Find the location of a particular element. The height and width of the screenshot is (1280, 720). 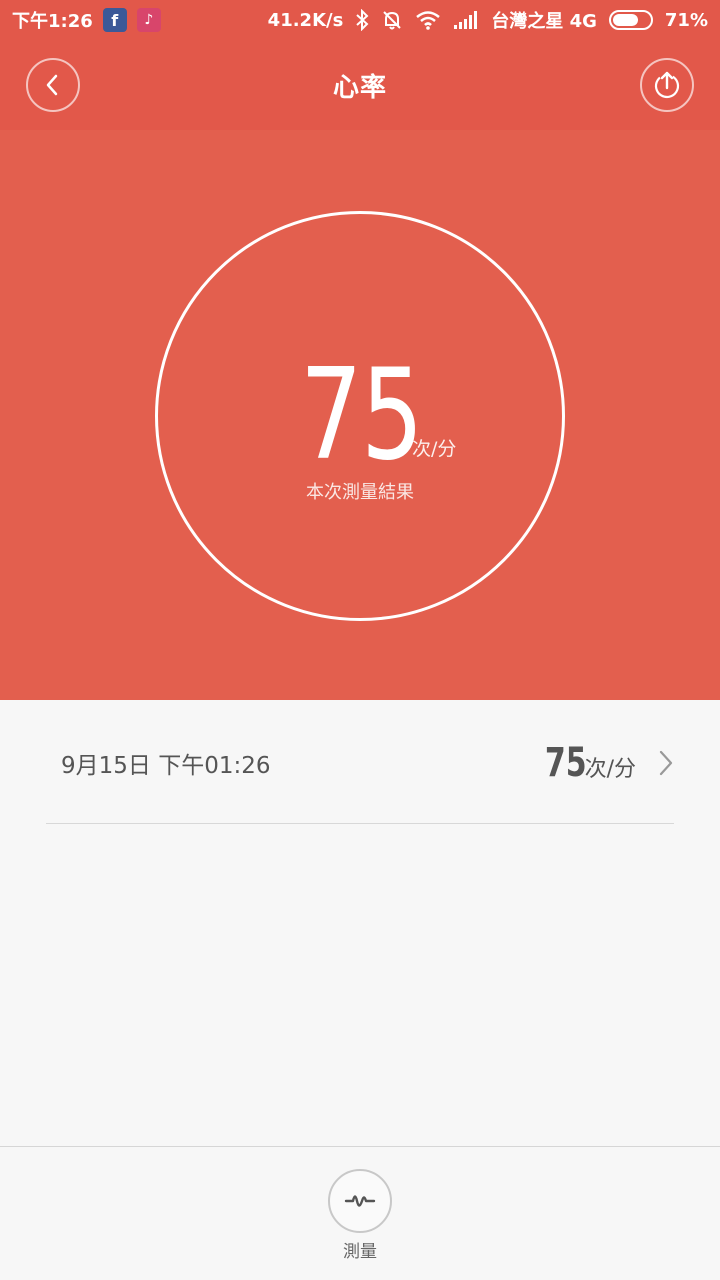

chevron-right-icon is located at coordinates (666, 763).